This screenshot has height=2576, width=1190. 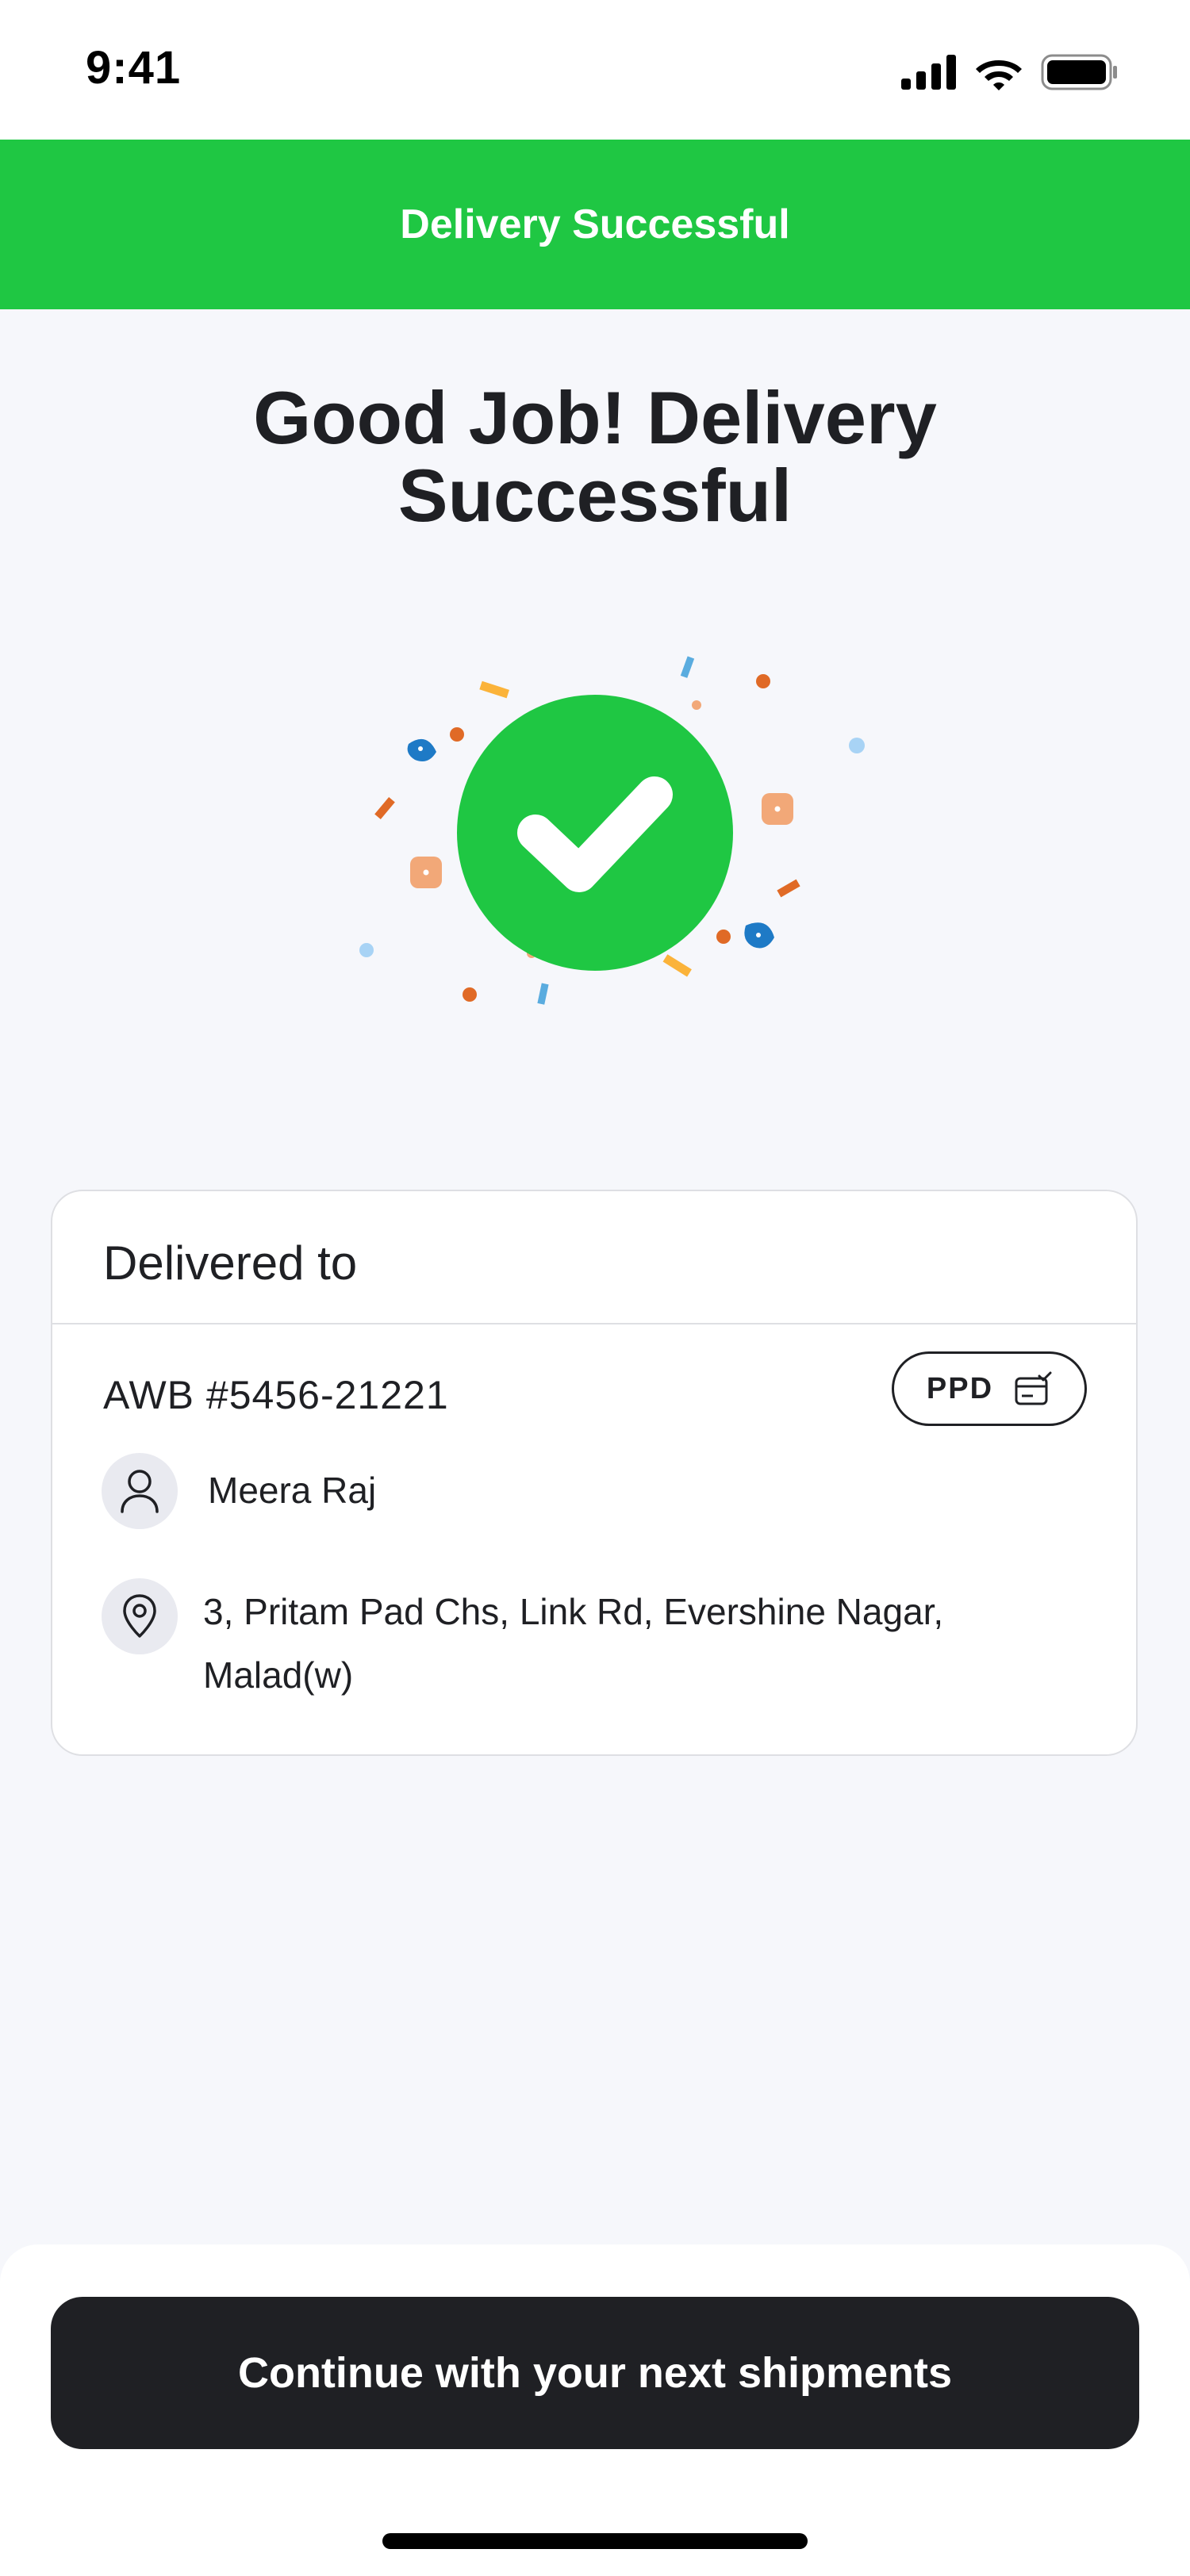 I want to click on status-bar: 9:41, so click(x=595, y=70).